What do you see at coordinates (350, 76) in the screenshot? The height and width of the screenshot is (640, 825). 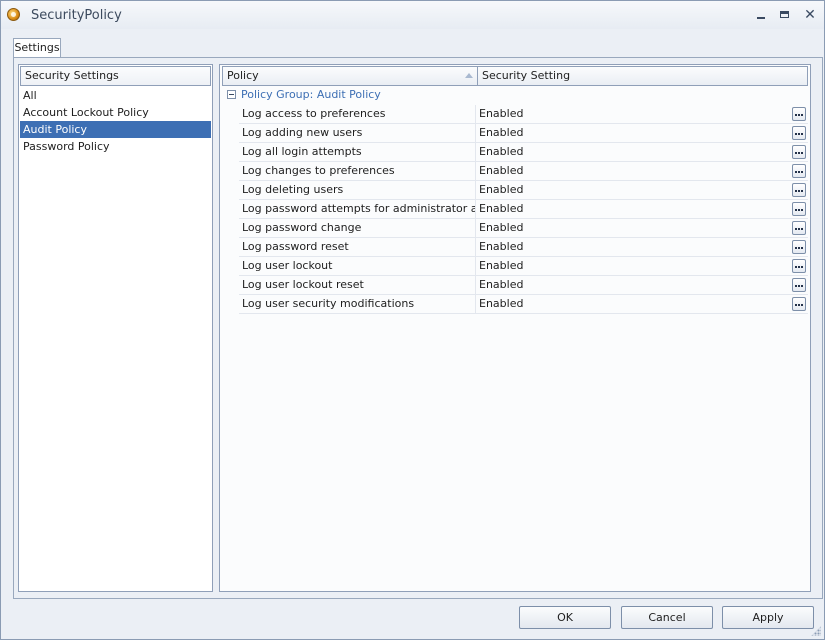 I see `column-header-policy: Policy` at bounding box center [350, 76].